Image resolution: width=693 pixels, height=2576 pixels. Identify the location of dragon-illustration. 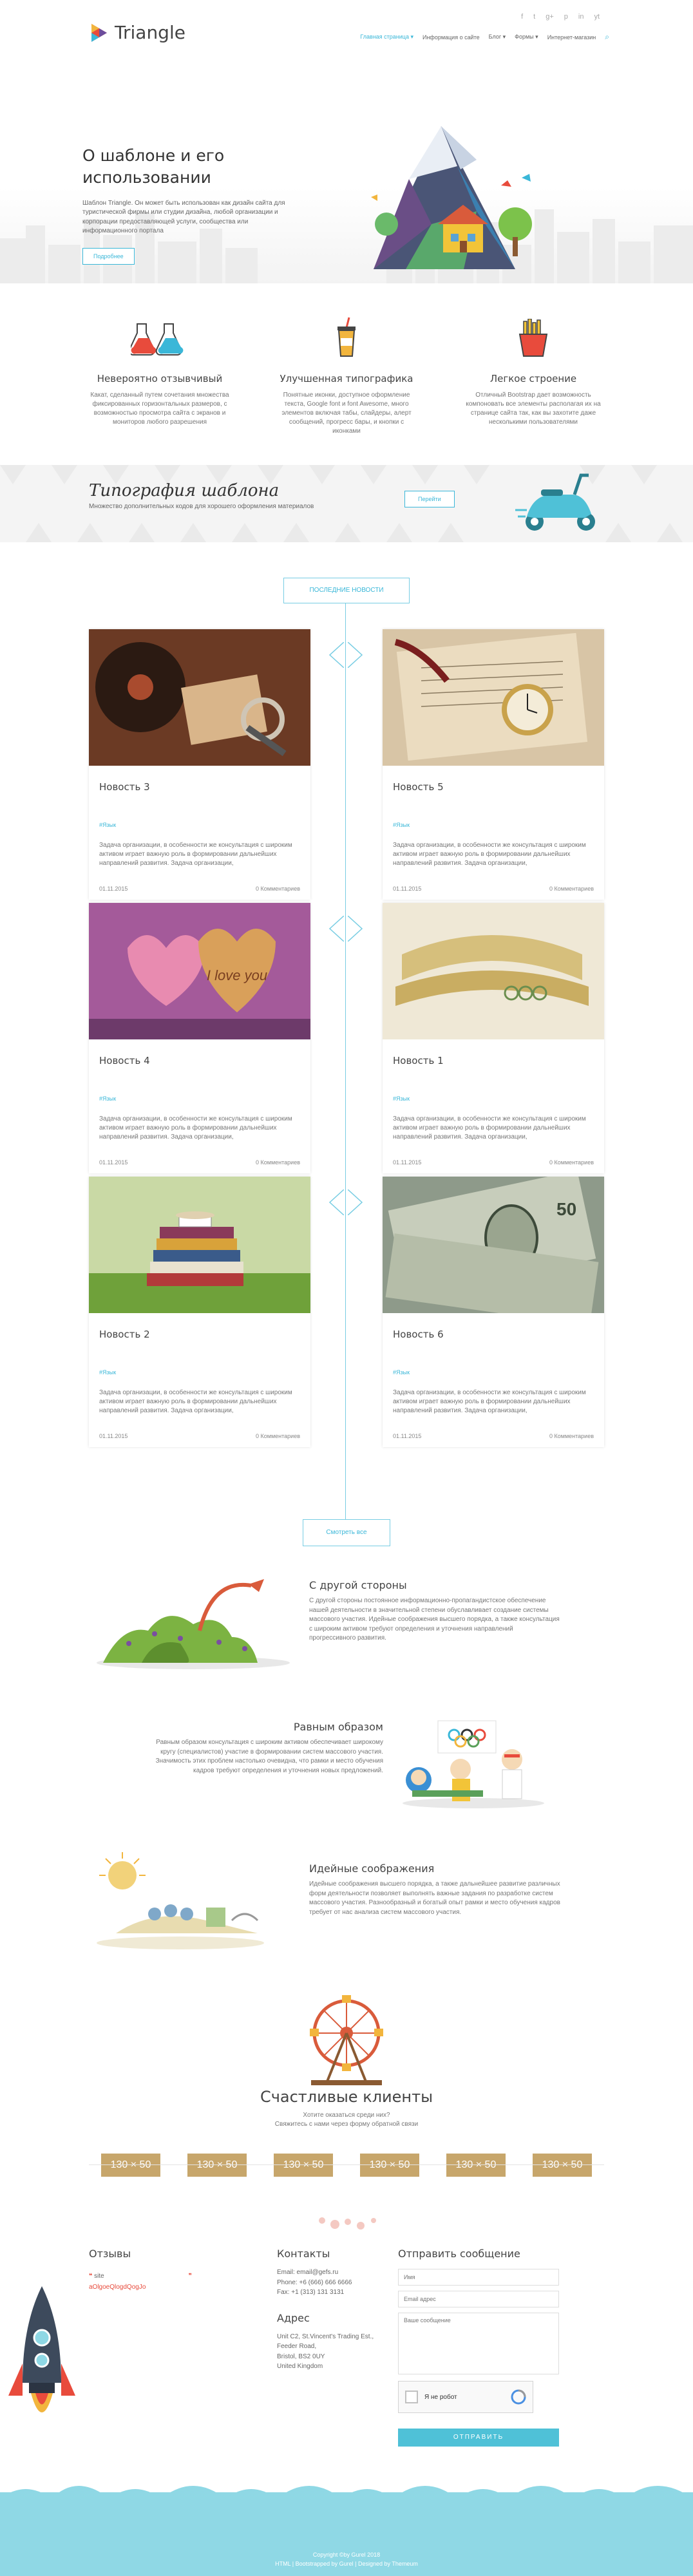
(193, 1624).